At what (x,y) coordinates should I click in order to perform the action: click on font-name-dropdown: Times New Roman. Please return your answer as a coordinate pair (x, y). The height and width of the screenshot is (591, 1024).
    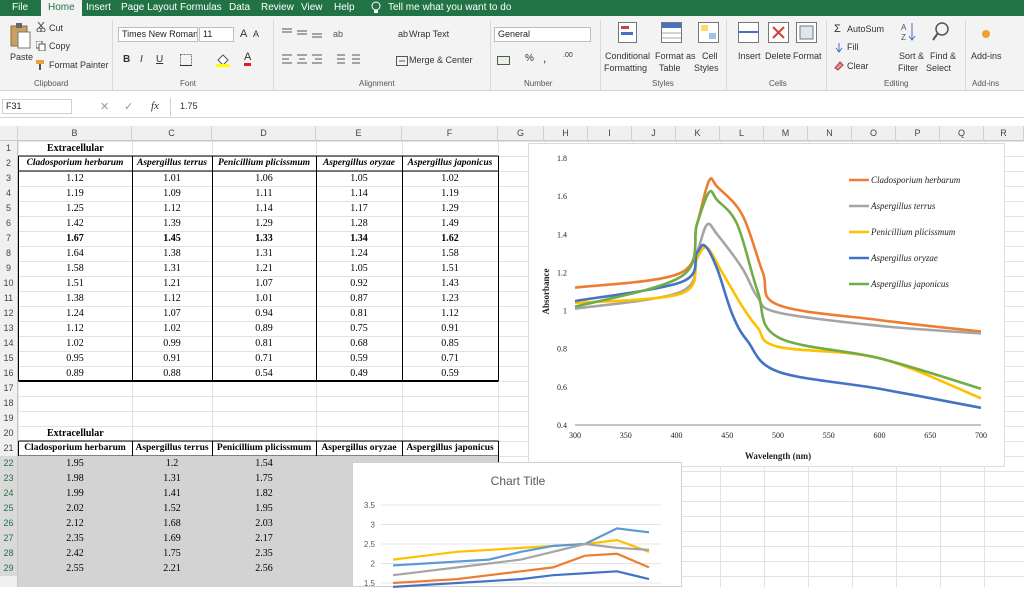
    Looking at the image, I should click on (158, 34).